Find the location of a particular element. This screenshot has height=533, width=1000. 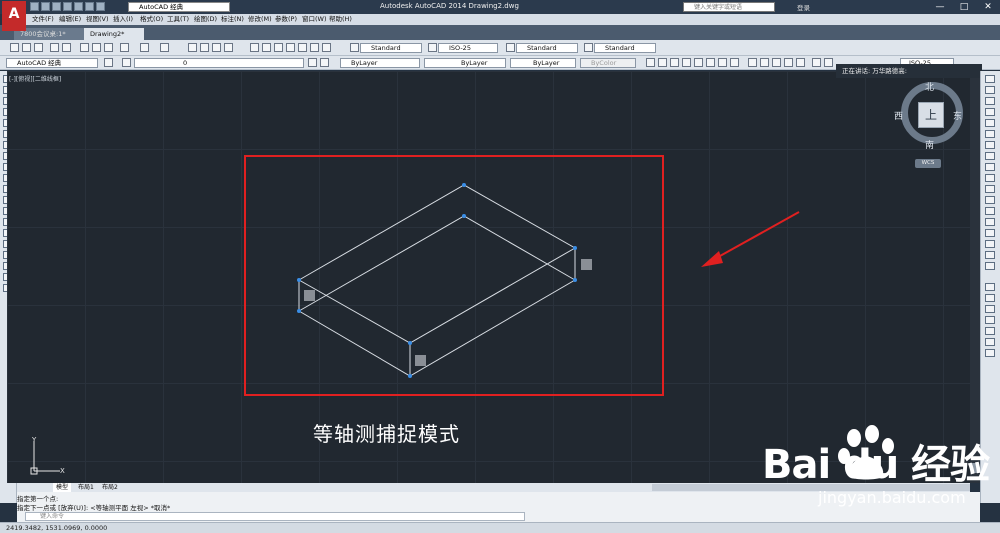

menu-draw: 绘图(D) is located at coordinates (207, 19).